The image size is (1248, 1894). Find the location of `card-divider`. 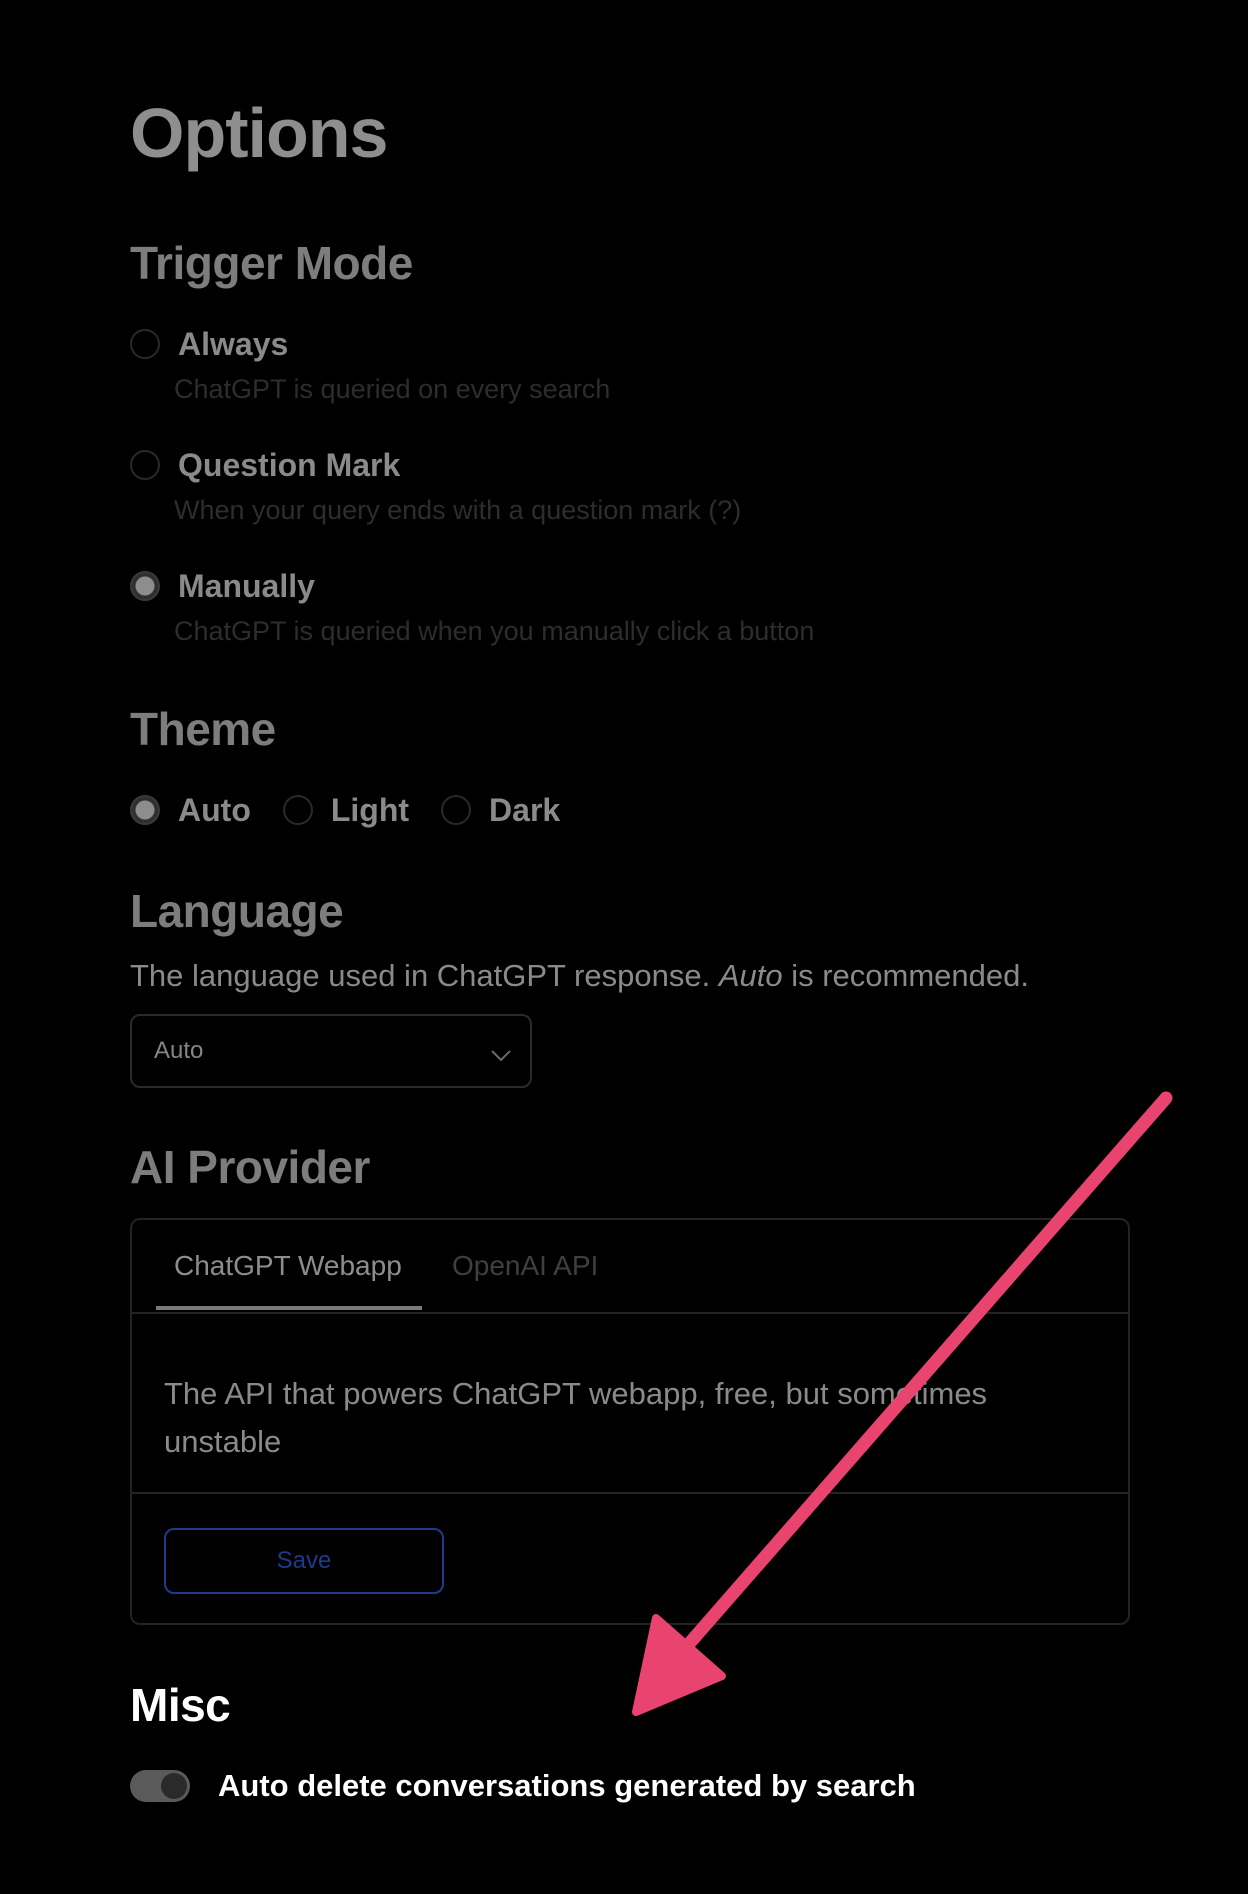

card-divider is located at coordinates (630, 1493).